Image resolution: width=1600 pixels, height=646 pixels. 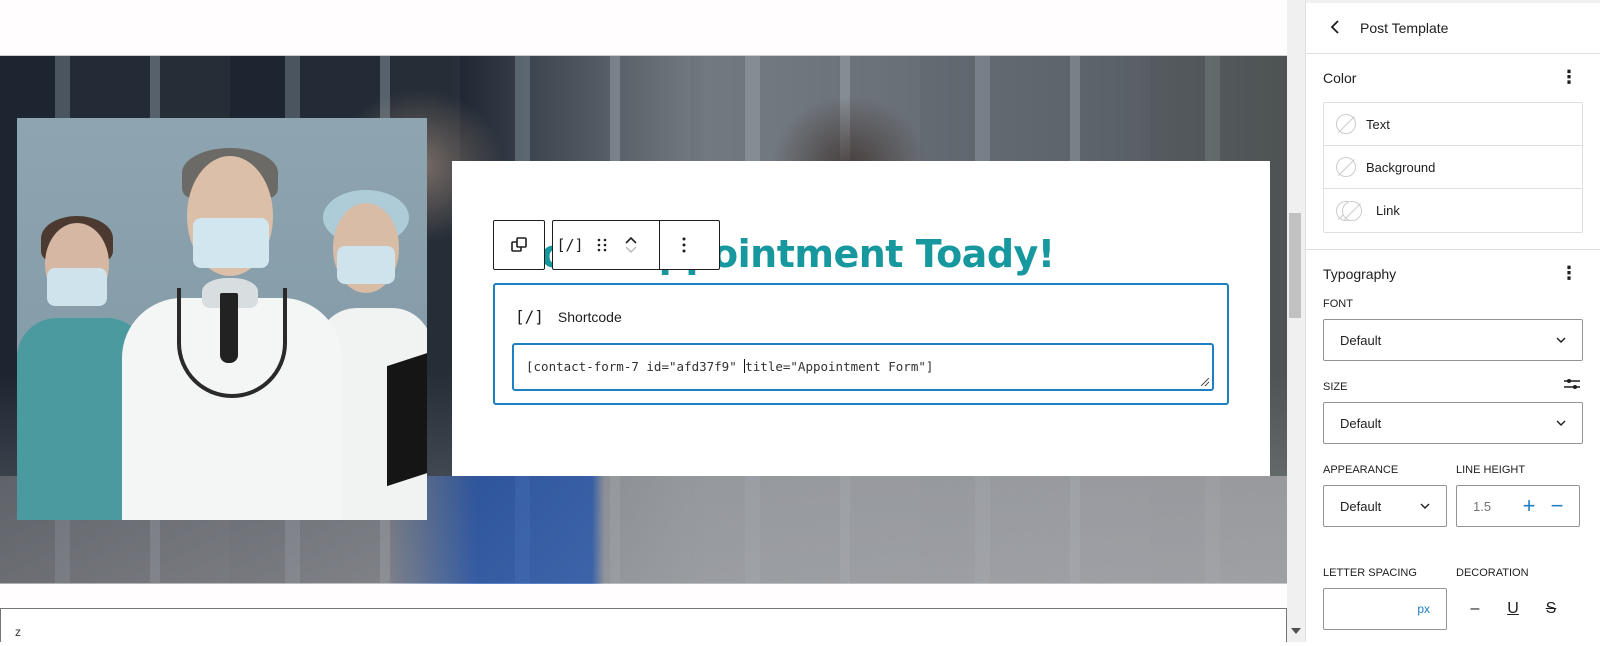 I want to click on next-block-field: z, so click(x=643, y=625).